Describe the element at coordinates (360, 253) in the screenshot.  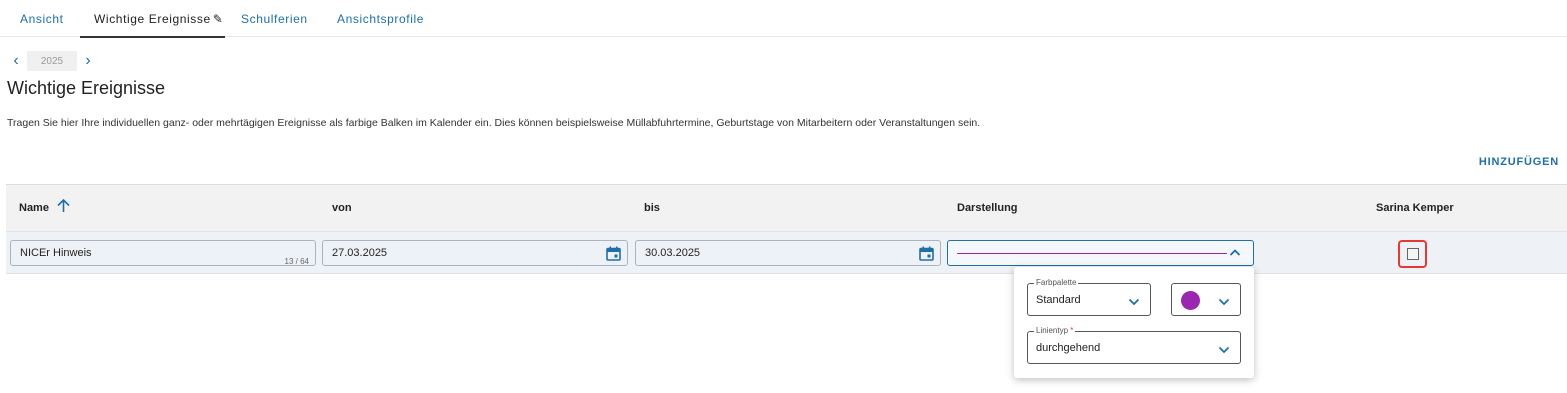
I see `von-value: 27.03.2025` at that location.